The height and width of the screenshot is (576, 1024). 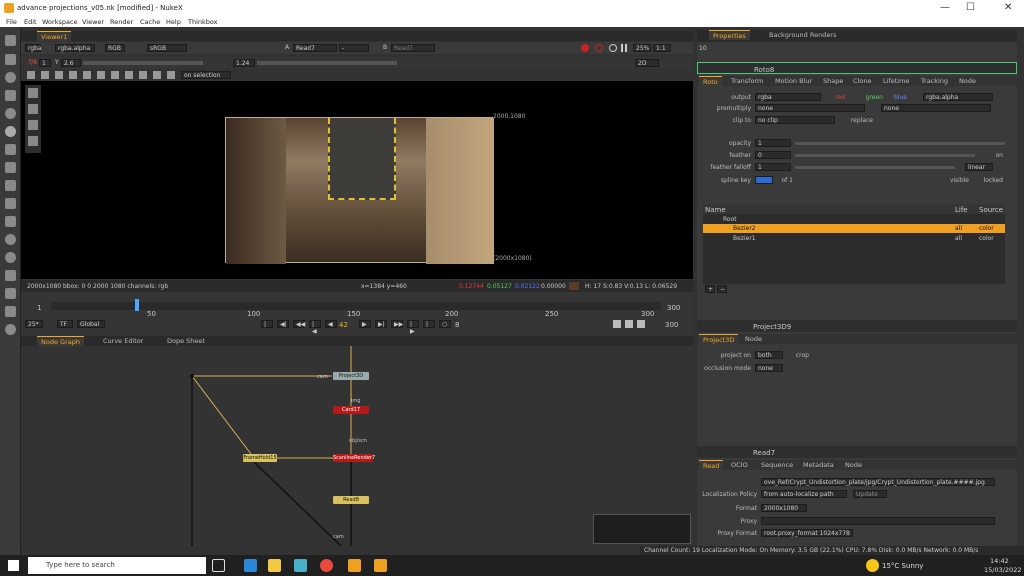 I want to click on max-panels-count: 10, so click(x=703, y=48).